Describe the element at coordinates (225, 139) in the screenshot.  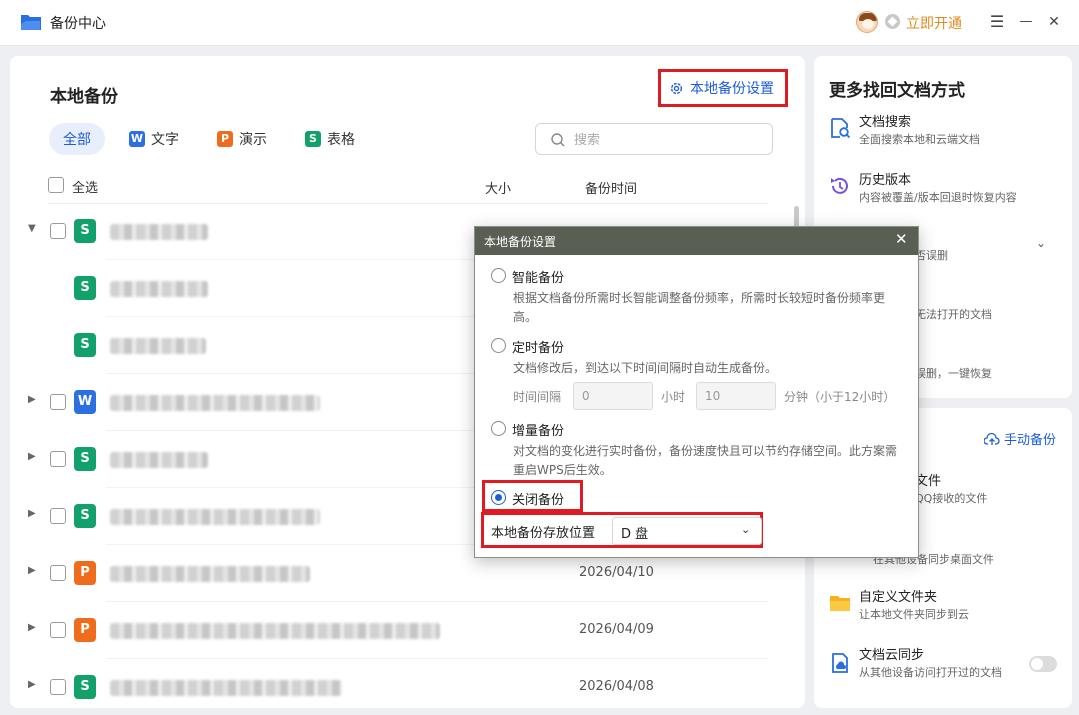
I see `presentation-app-icon: P` at that location.